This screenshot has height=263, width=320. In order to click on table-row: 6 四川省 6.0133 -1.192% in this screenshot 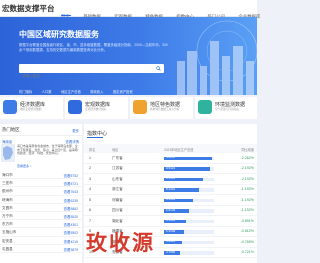, I will do `click(170, 211)`.